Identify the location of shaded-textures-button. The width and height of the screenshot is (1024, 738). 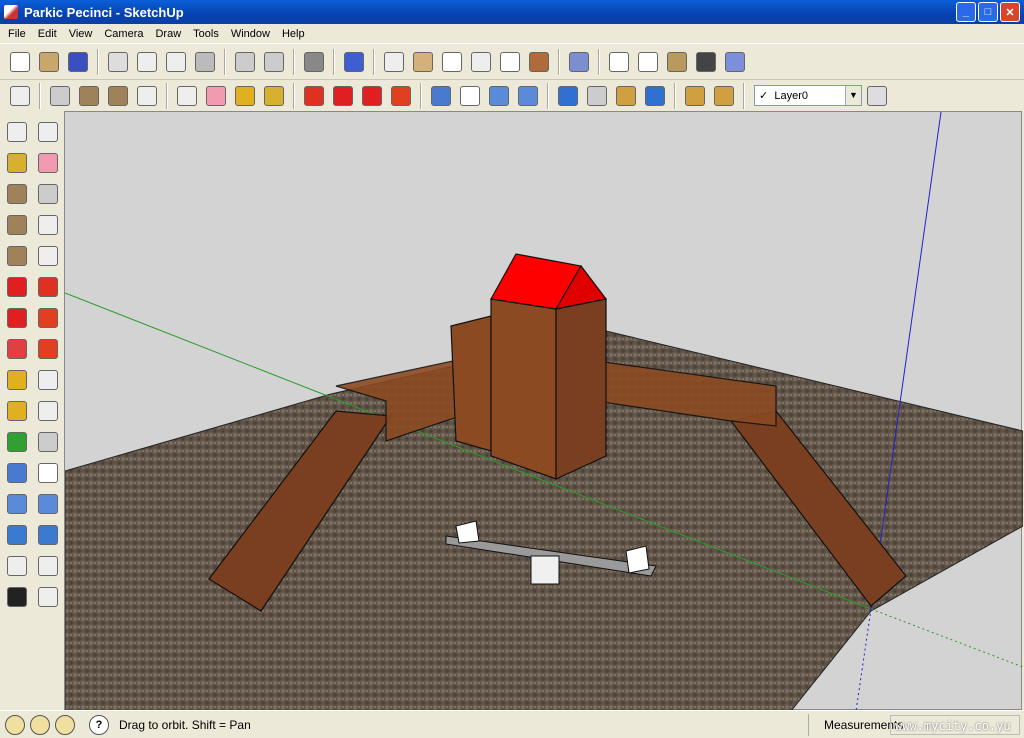
(706, 62).